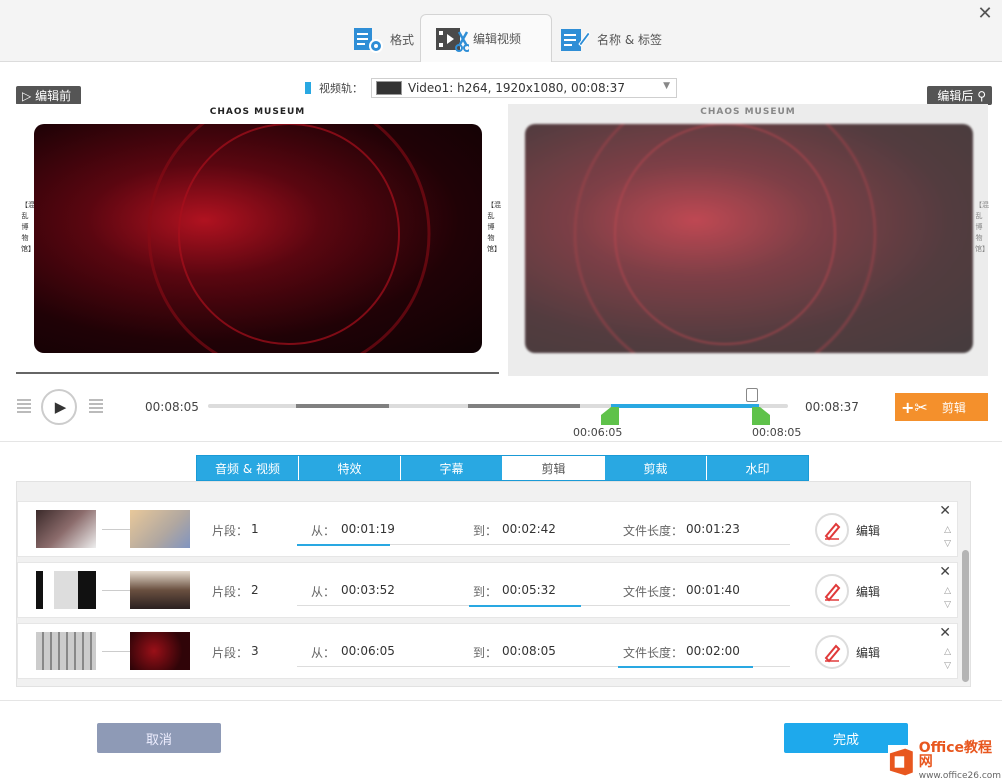 This screenshot has height=783, width=1002. I want to click on close-icon: ✕, so click(985, 15).